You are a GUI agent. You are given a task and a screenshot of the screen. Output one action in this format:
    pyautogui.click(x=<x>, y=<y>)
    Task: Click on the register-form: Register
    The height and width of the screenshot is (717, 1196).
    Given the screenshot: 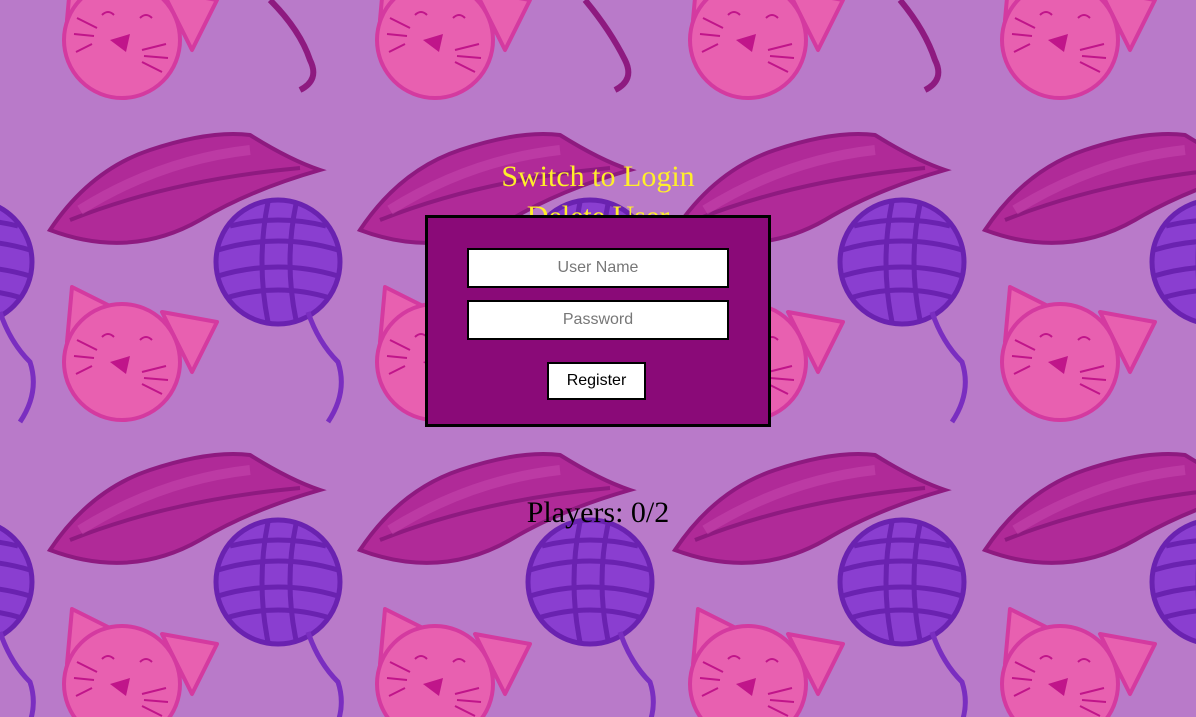 What is the action you would take?
    pyautogui.click(x=598, y=321)
    